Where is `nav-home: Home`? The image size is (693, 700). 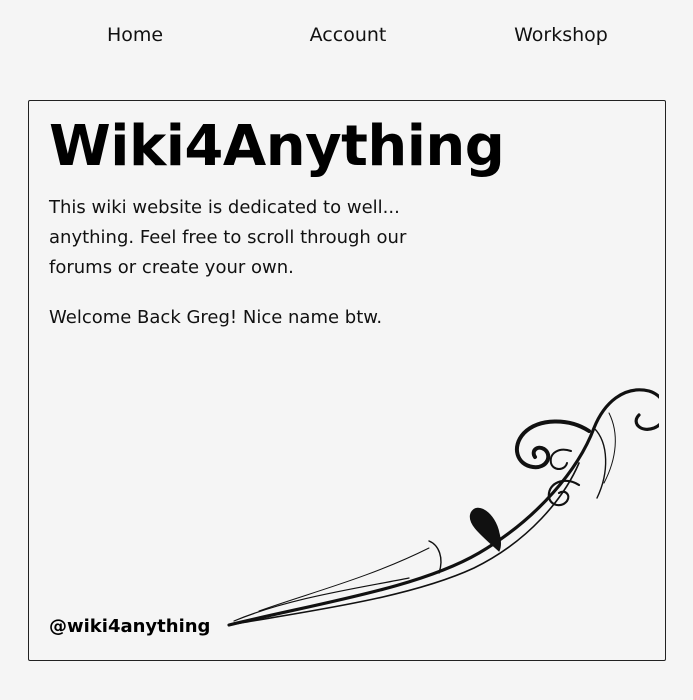
nav-home: Home is located at coordinates (135, 35).